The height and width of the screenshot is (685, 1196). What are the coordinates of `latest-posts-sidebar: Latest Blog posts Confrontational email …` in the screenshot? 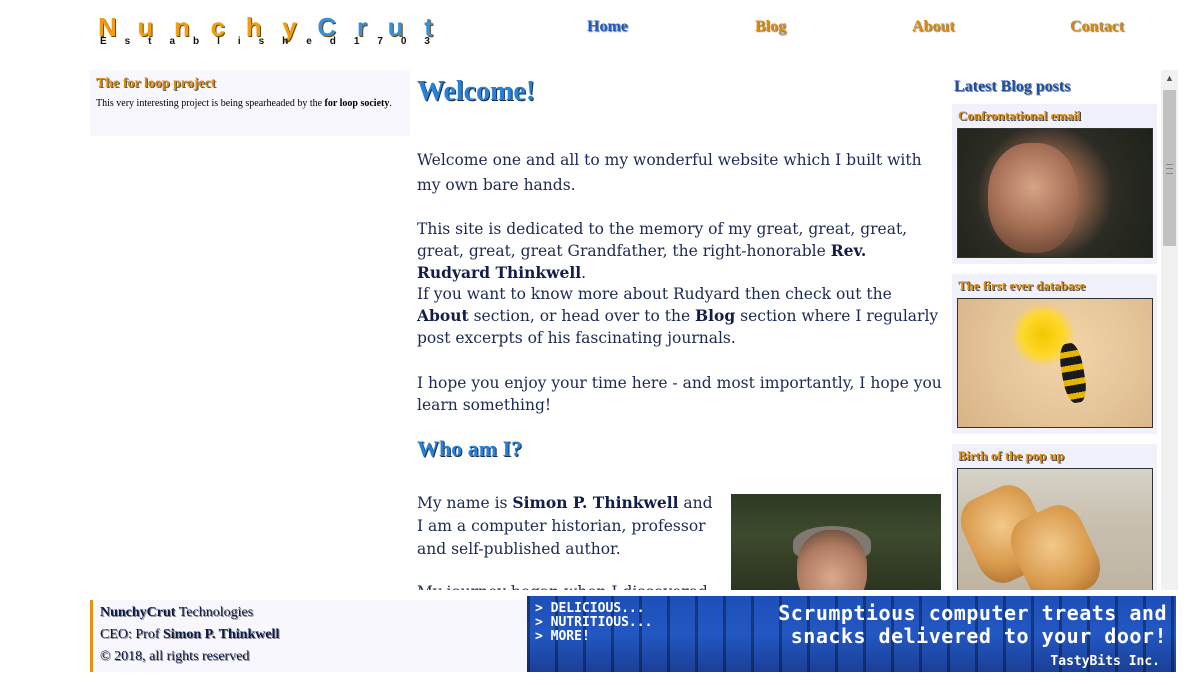 It's located at (1056, 330).